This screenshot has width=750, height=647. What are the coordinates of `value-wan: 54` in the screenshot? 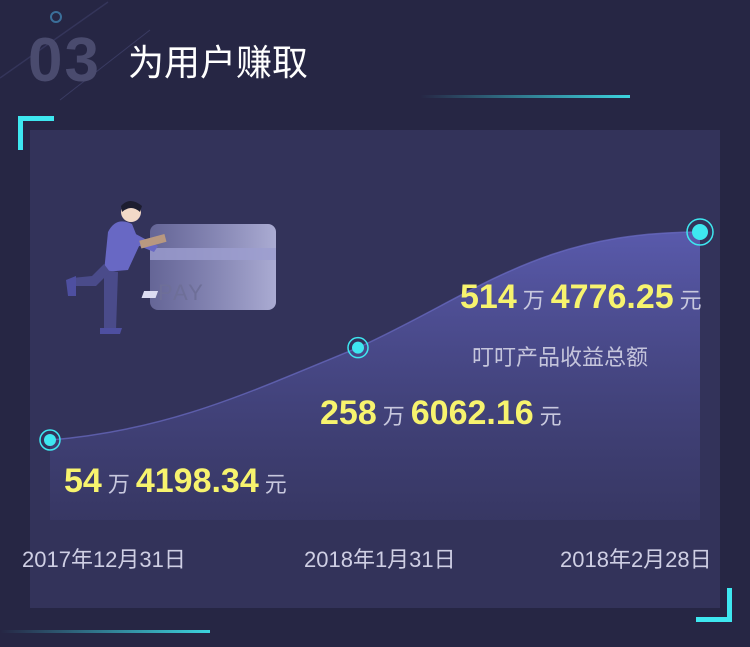 It's located at (83, 481).